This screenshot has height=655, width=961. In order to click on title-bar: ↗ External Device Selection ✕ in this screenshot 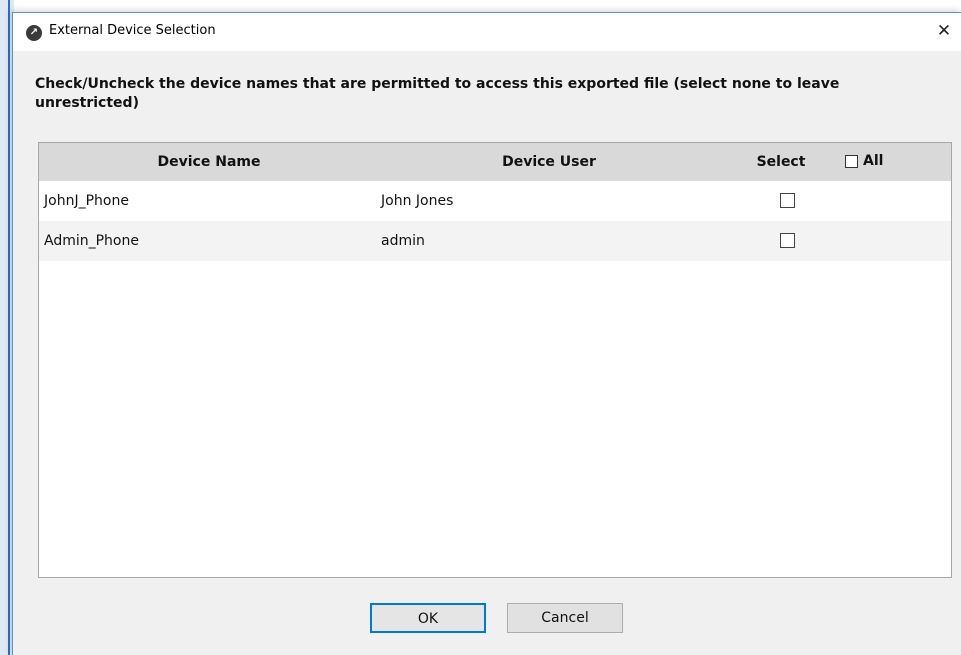, I will do `click(487, 32)`.